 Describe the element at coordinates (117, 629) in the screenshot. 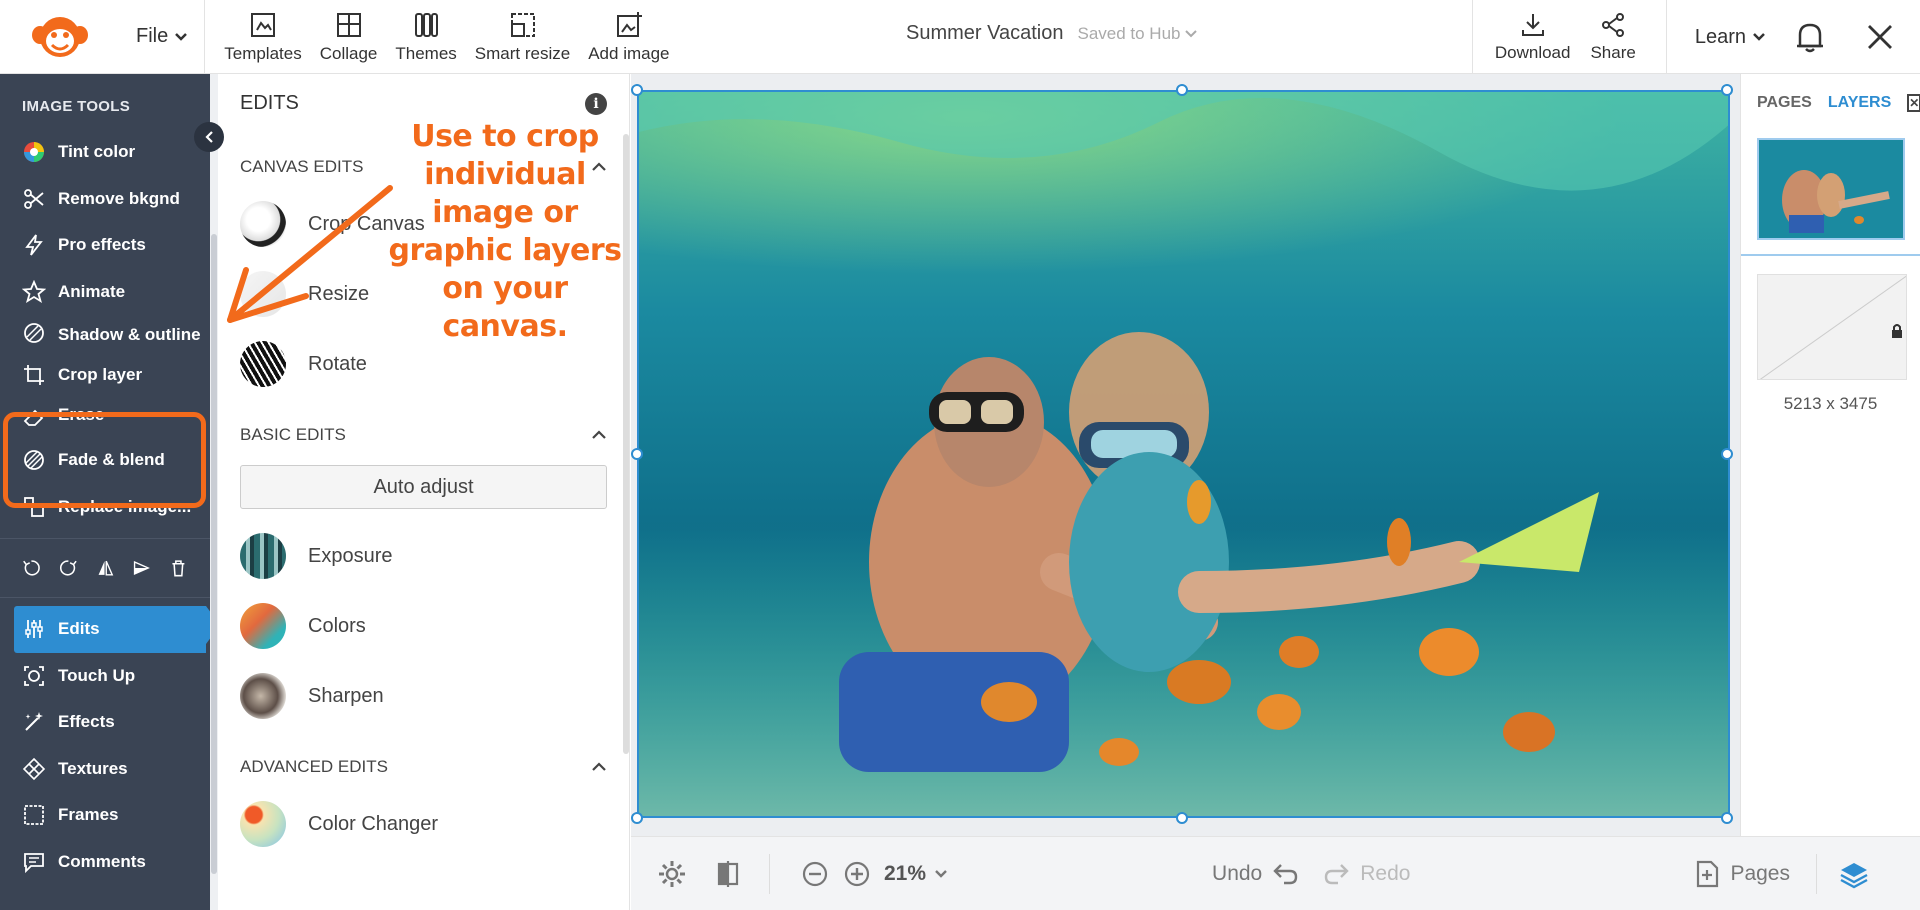

I see `nav-edits: Edits` at that location.